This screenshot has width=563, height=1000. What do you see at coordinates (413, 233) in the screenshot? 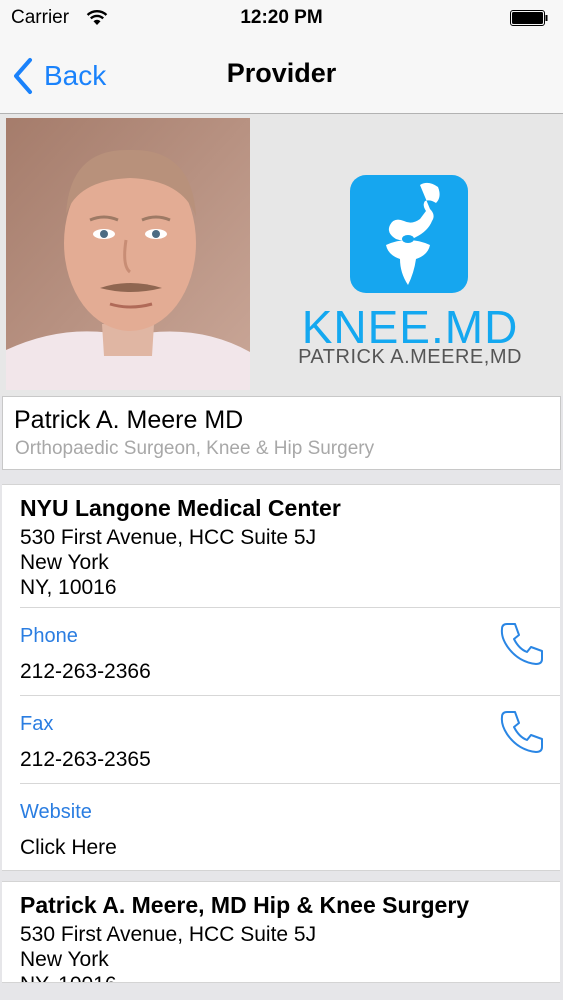
I see `knee-logo-icon` at bounding box center [413, 233].